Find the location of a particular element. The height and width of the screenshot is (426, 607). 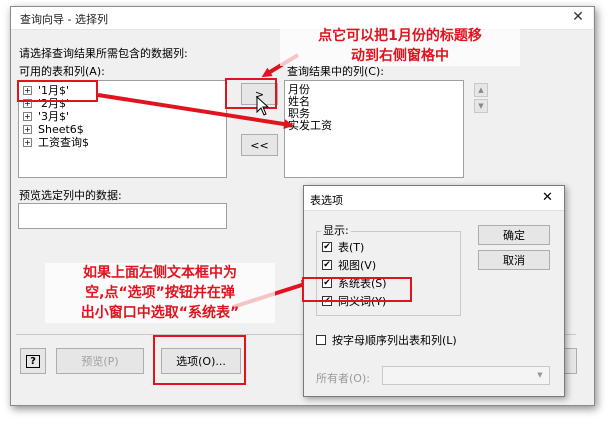

chevron-down-icon: ▼ is located at coordinates (540, 375).